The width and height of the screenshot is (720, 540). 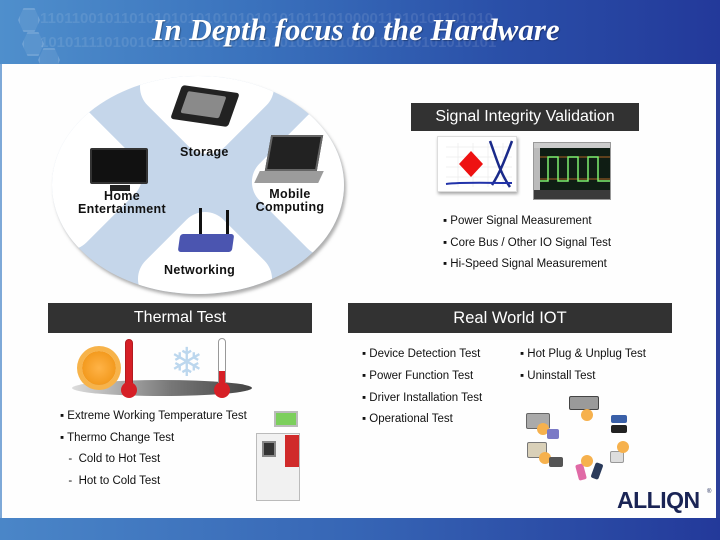 What do you see at coordinates (222, 390) in the screenshot?
I see `cold-thermometer-bulb` at bounding box center [222, 390].